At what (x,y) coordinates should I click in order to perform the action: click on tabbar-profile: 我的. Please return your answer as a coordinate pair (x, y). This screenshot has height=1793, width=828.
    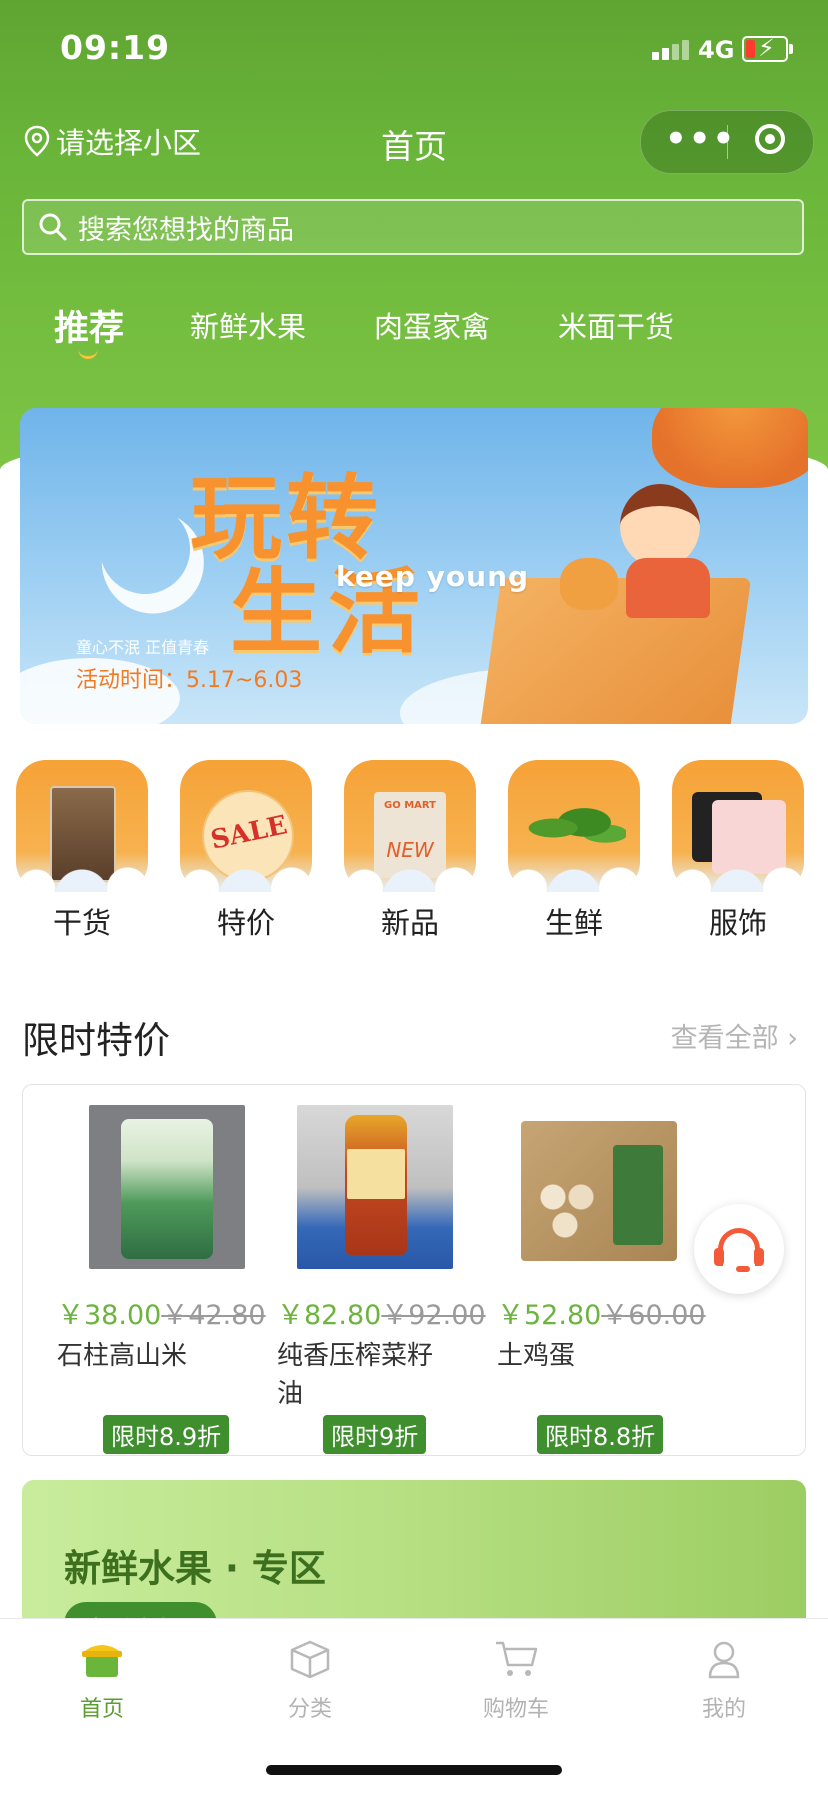
    Looking at the image, I should click on (724, 1681).